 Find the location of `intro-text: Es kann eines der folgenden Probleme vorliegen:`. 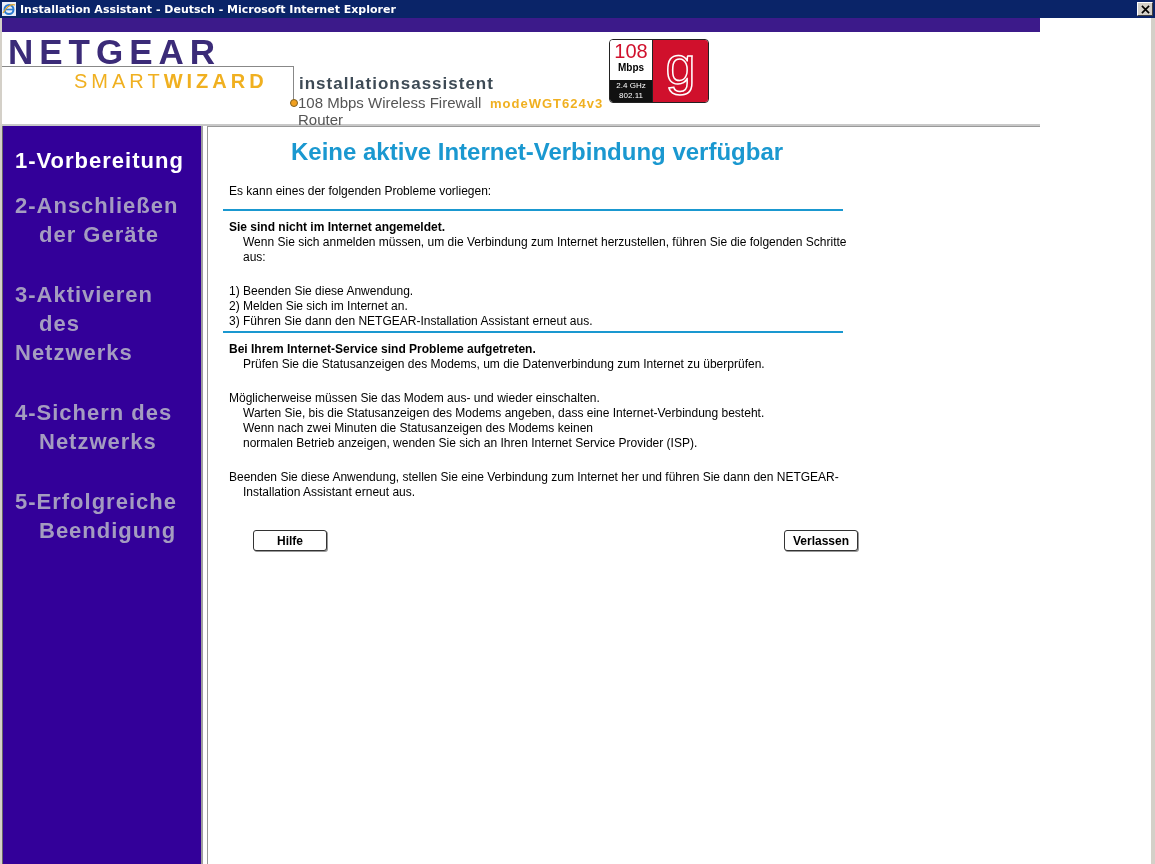

intro-text: Es kann eines der folgenden Probleme vorliegen: is located at coordinates (361, 191).